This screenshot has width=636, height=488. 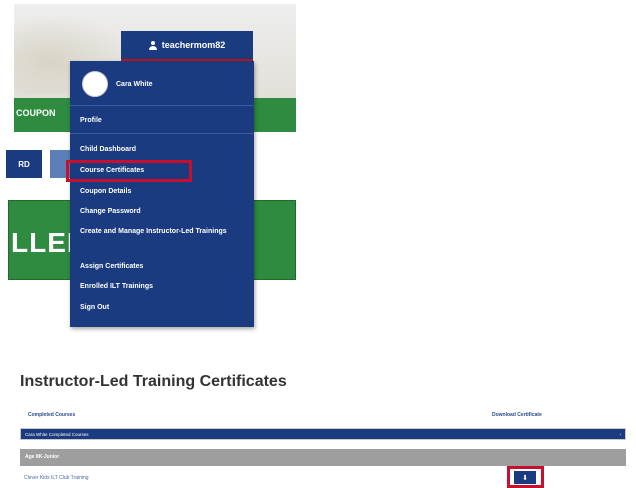 What do you see at coordinates (525, 477) in the screenshot?
I see `highlight-box-download` at bounding box center [525, 477].